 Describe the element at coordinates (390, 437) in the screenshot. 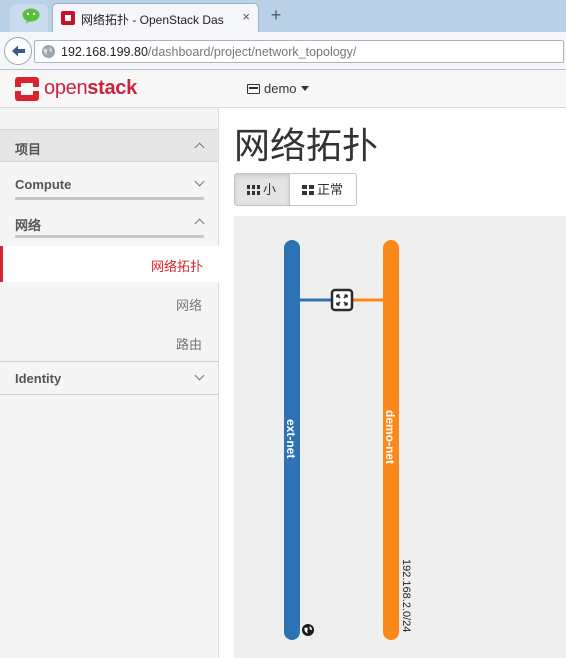

I see `network-name: demo-net` at that location.